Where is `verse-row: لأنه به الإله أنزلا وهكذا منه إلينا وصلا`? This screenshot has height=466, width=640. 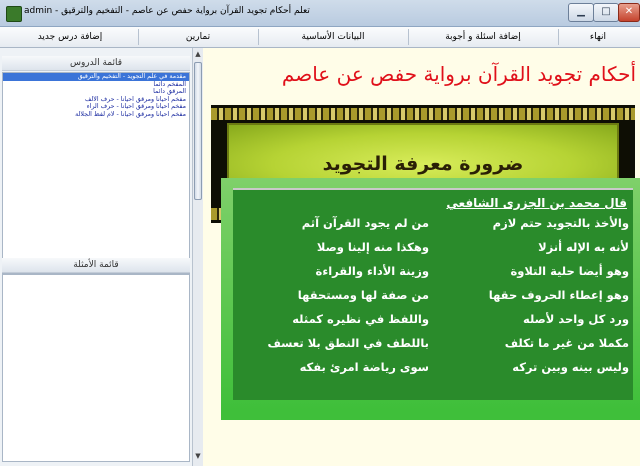 verse-row: لأنه به الإله أنزلا وهكذا منه إلينا وصلا is located at coordinates (429, 250).